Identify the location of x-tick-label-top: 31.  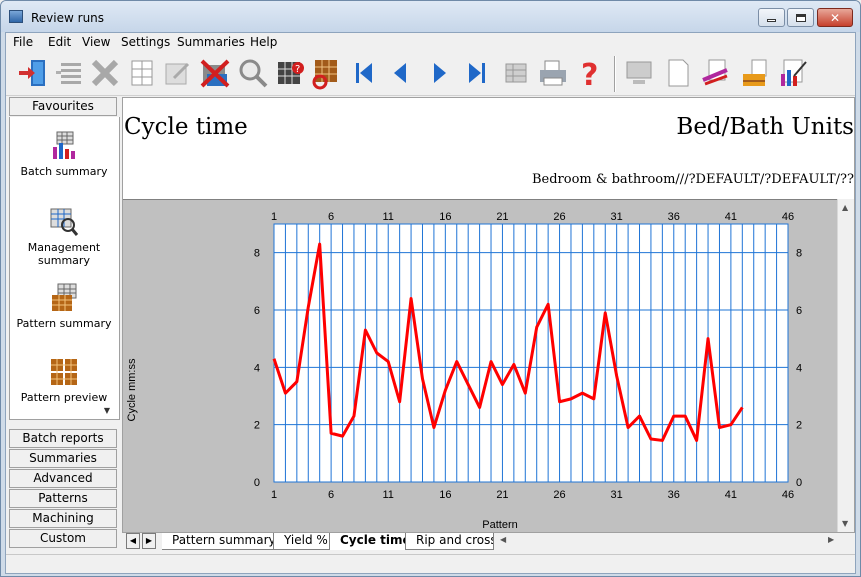
(617, 217).